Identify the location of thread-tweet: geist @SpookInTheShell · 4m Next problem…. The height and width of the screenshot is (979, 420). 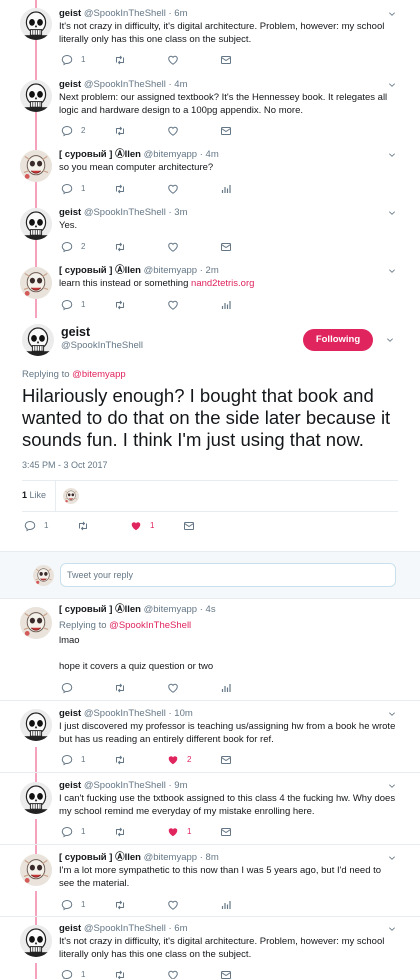
(210, 107).